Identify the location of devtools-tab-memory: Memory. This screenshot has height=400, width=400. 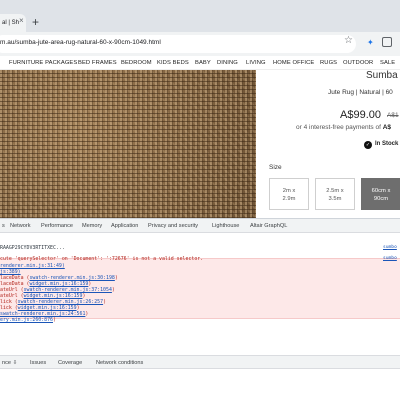
(92, 226).